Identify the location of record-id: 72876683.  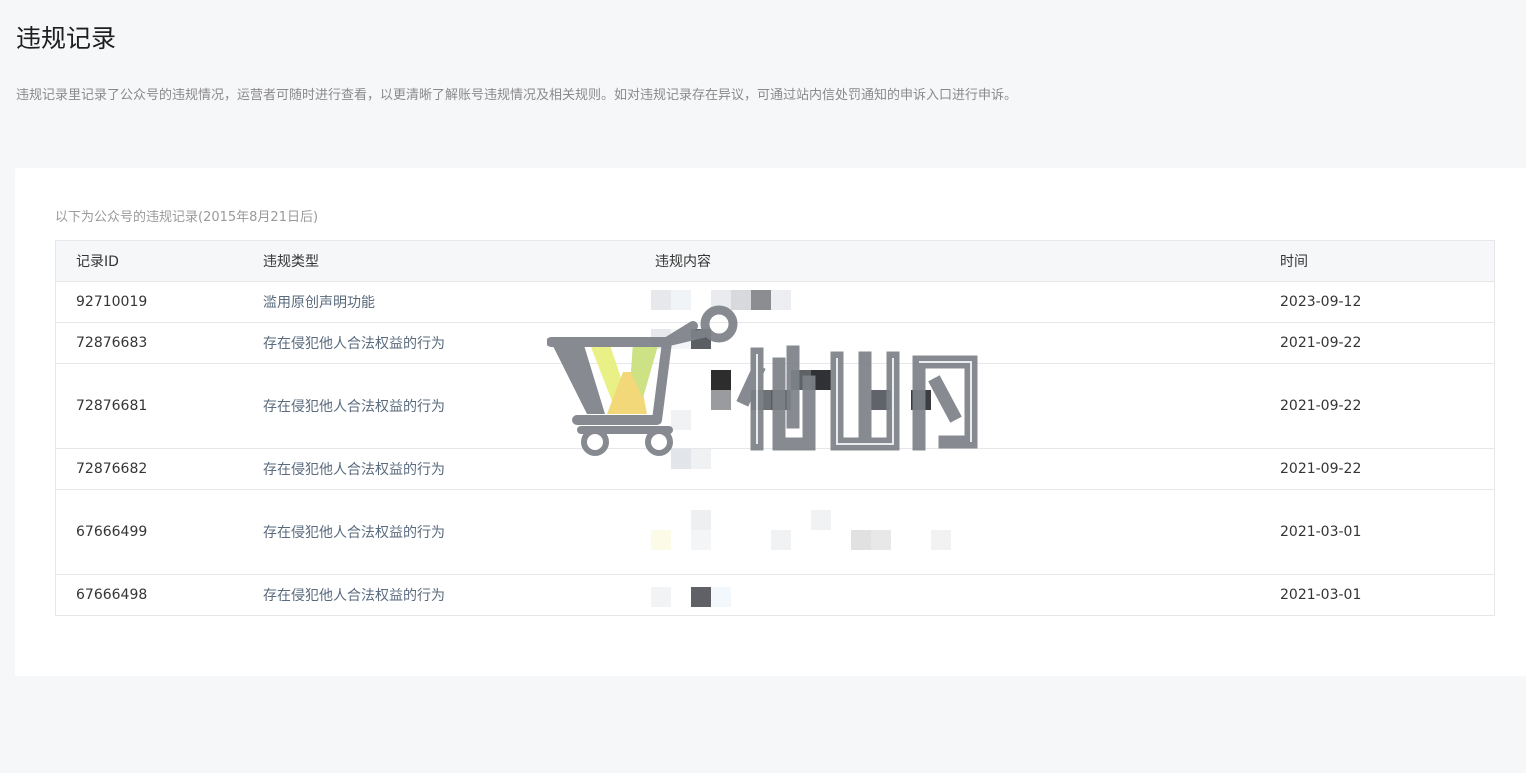
(112, 343).